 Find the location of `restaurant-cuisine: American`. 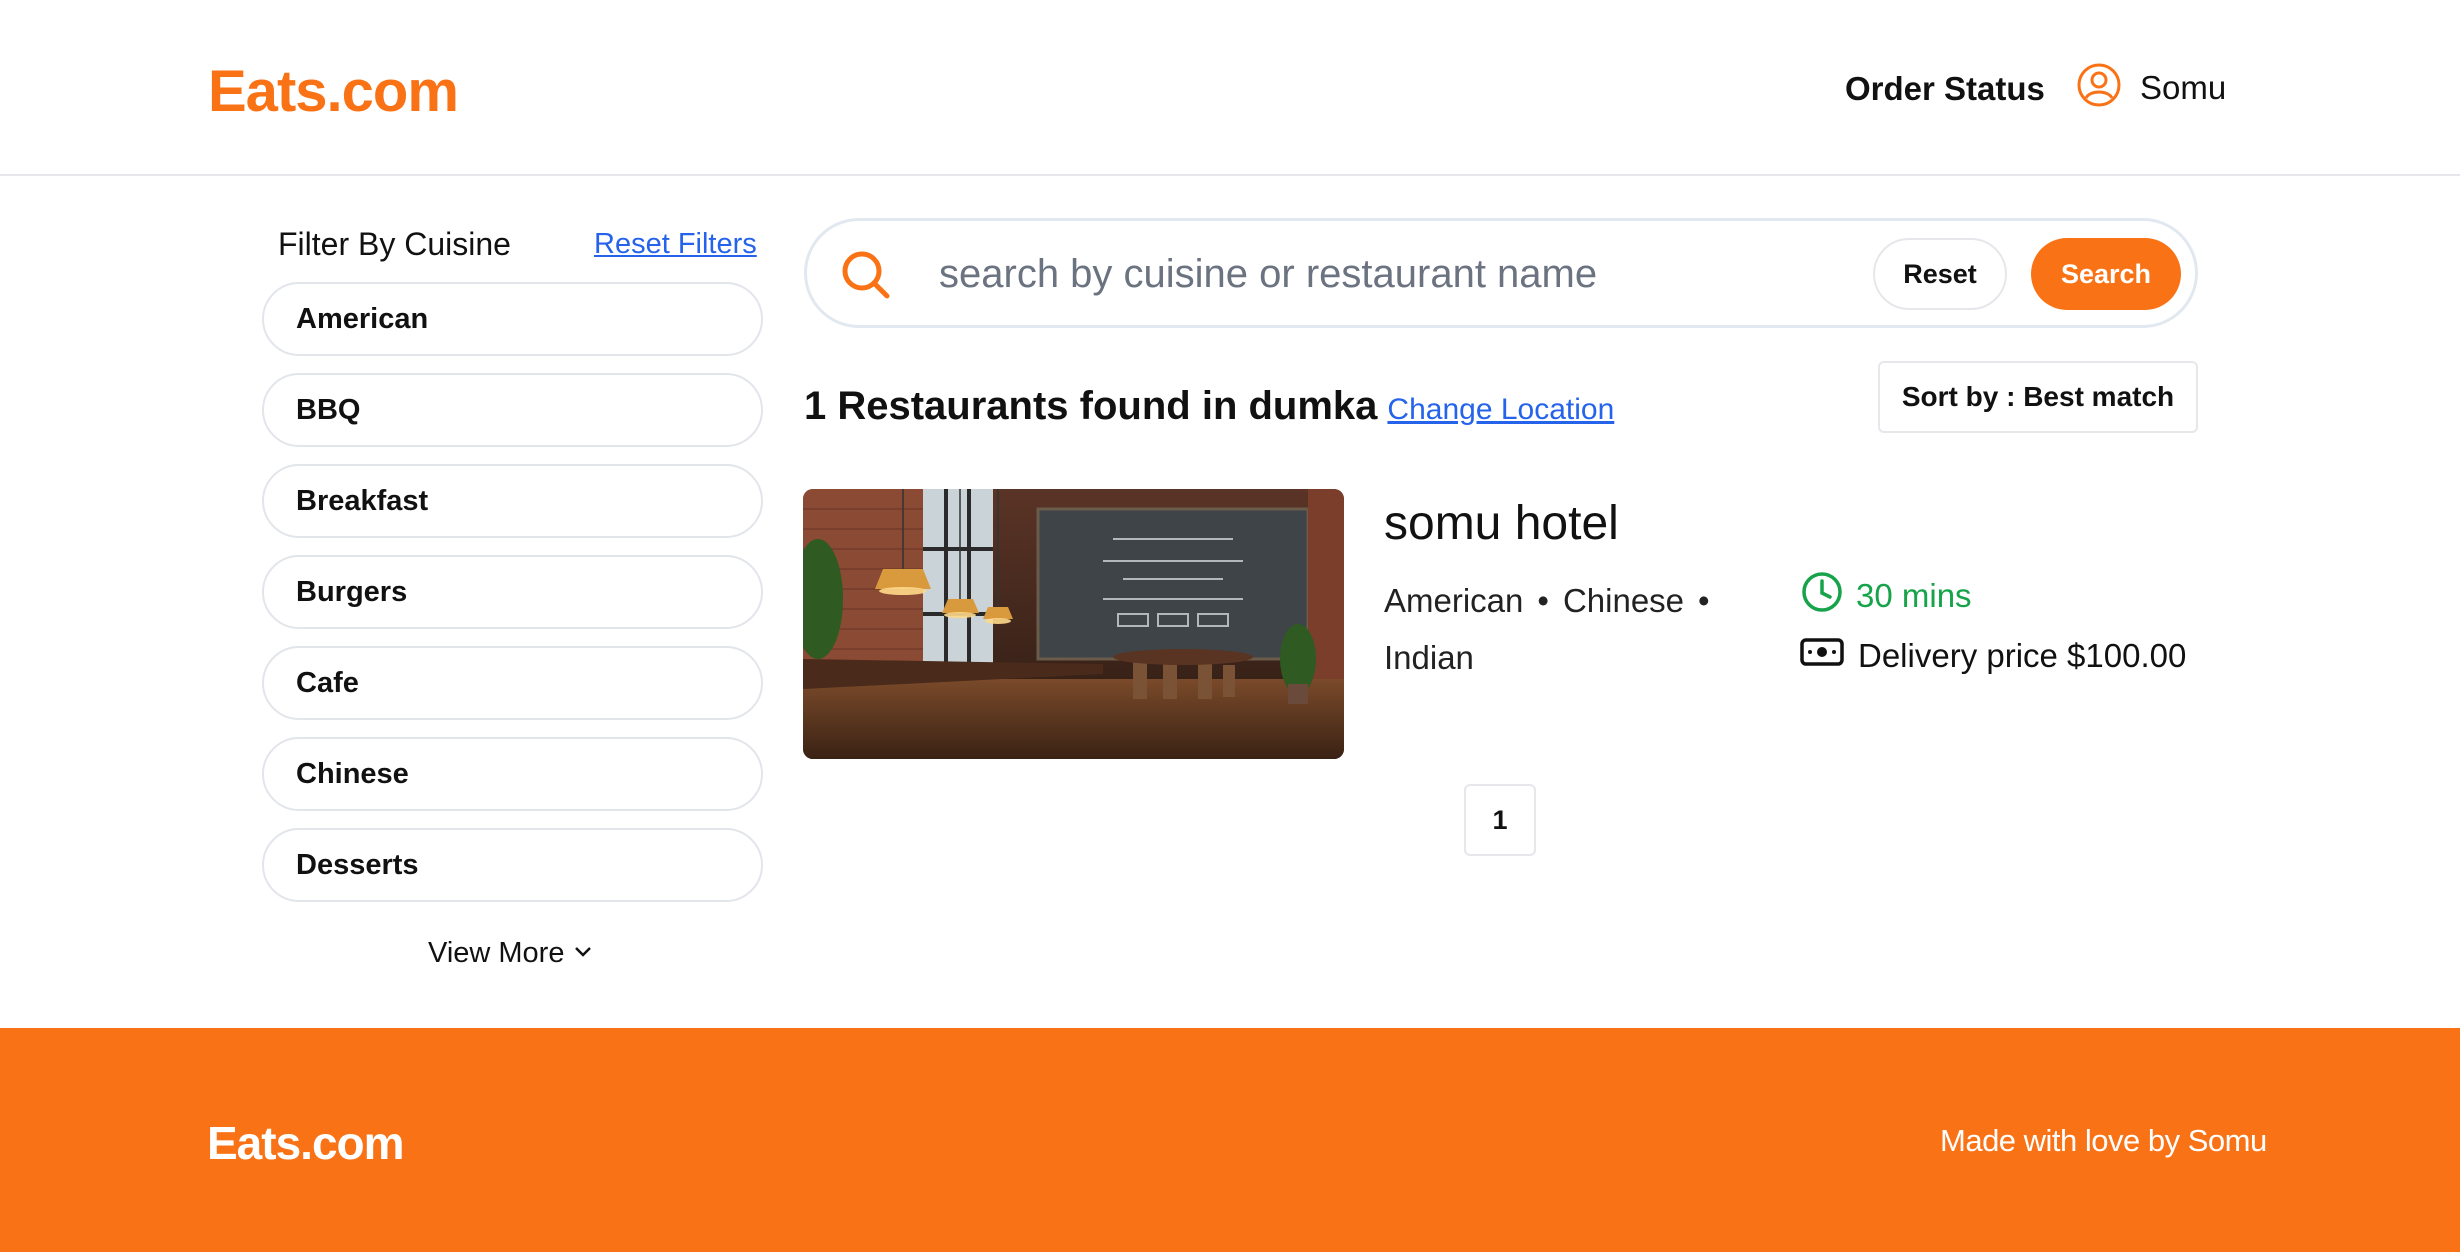

restaurant-cuisine: American is located at coordinates (1454, 600).